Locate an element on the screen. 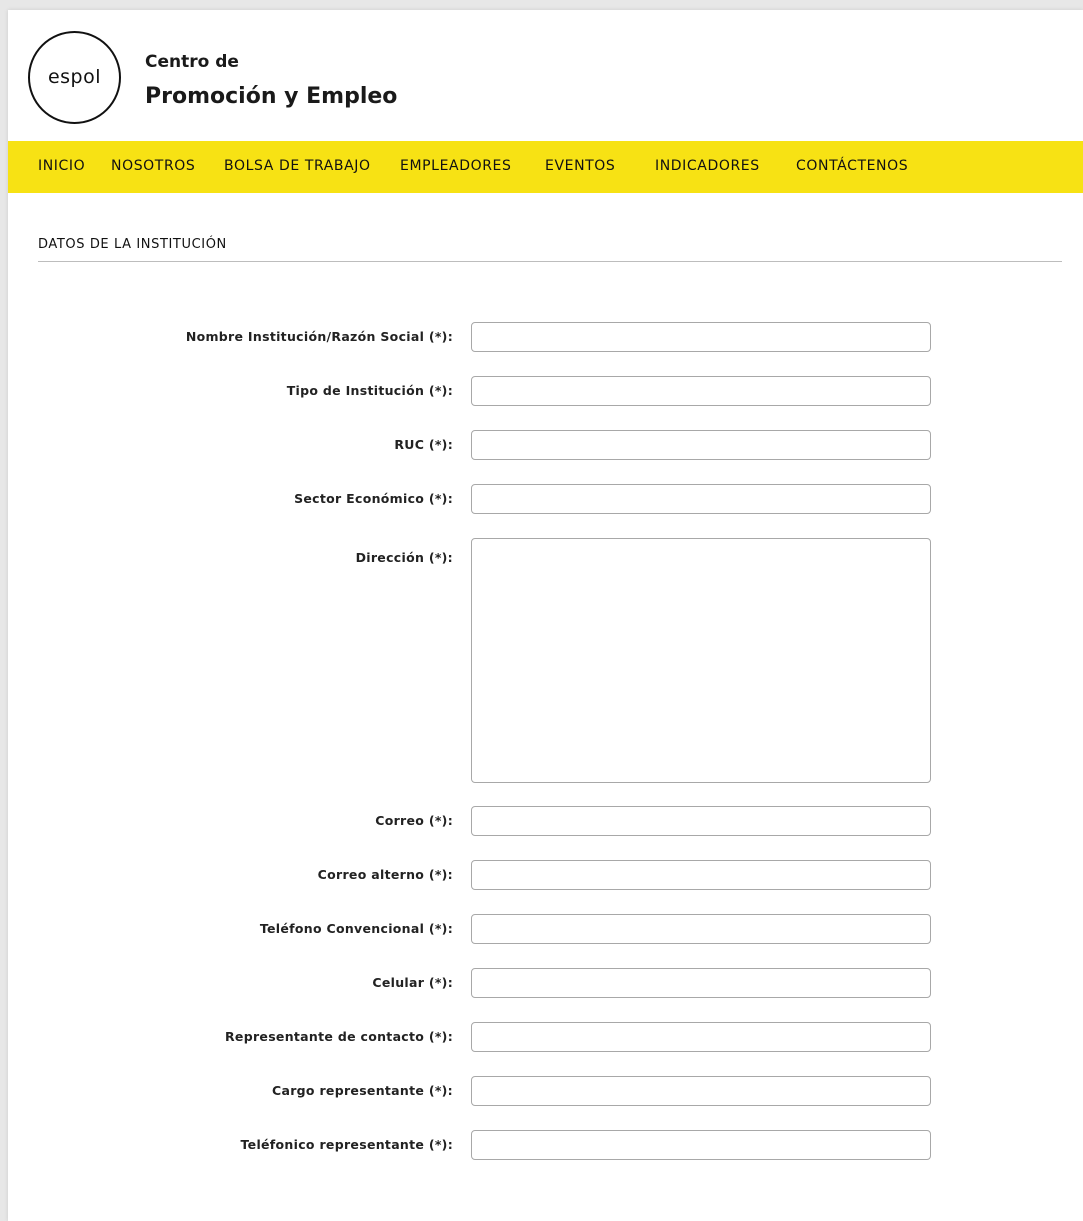  economic-sector-label: Sector Económico (*): is located at coordinates (373, 498).